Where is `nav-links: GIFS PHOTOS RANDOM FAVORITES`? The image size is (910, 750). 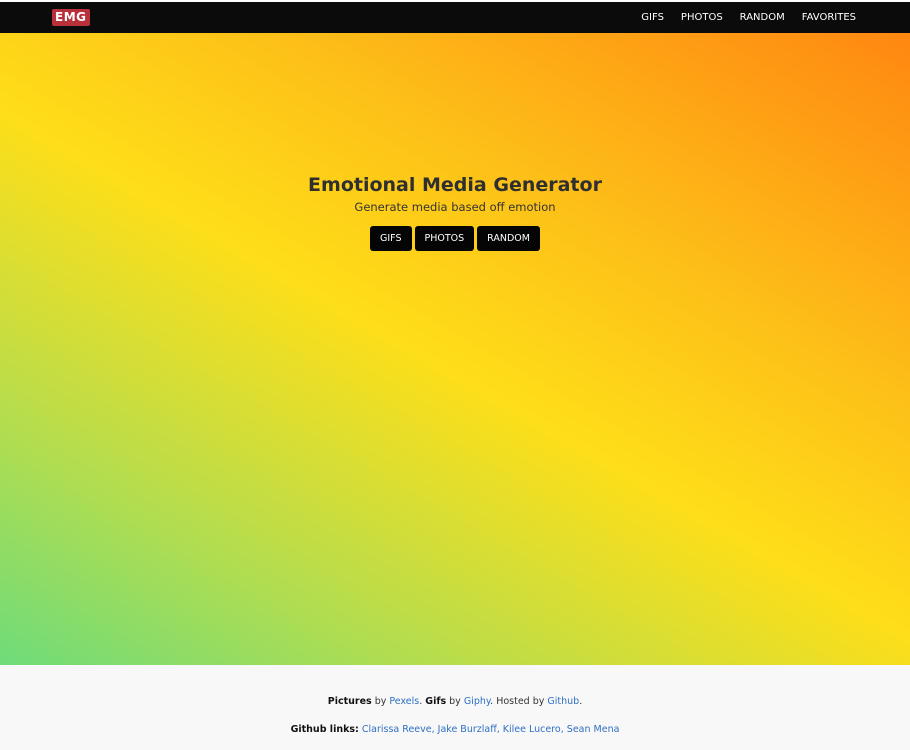 nav-links: GIFS PHOTOS RANDOM FAVORITES is located at coordinates (740, 17).